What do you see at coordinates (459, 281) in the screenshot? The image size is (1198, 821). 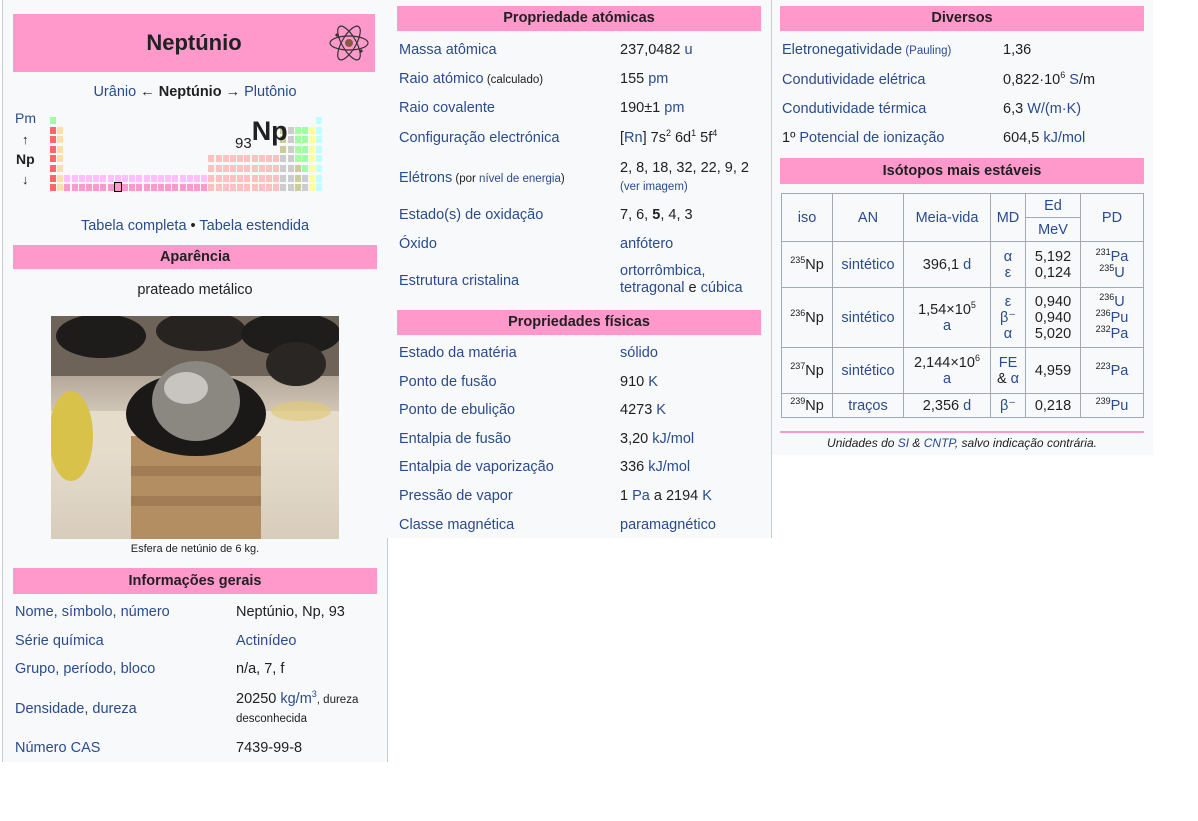 I see `atomic-key: Estrutura cristalina` at bounding box center [459, 281].